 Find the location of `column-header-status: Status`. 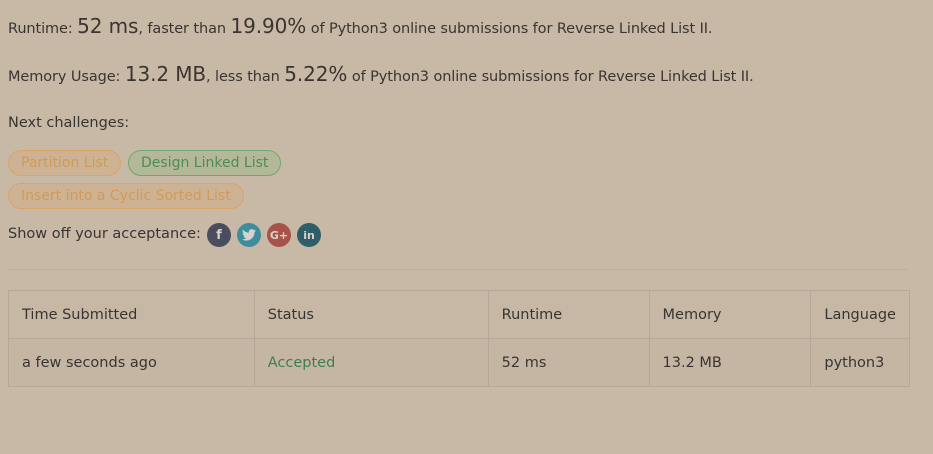

column-header-status: Status is located at coordinates (371, 314).